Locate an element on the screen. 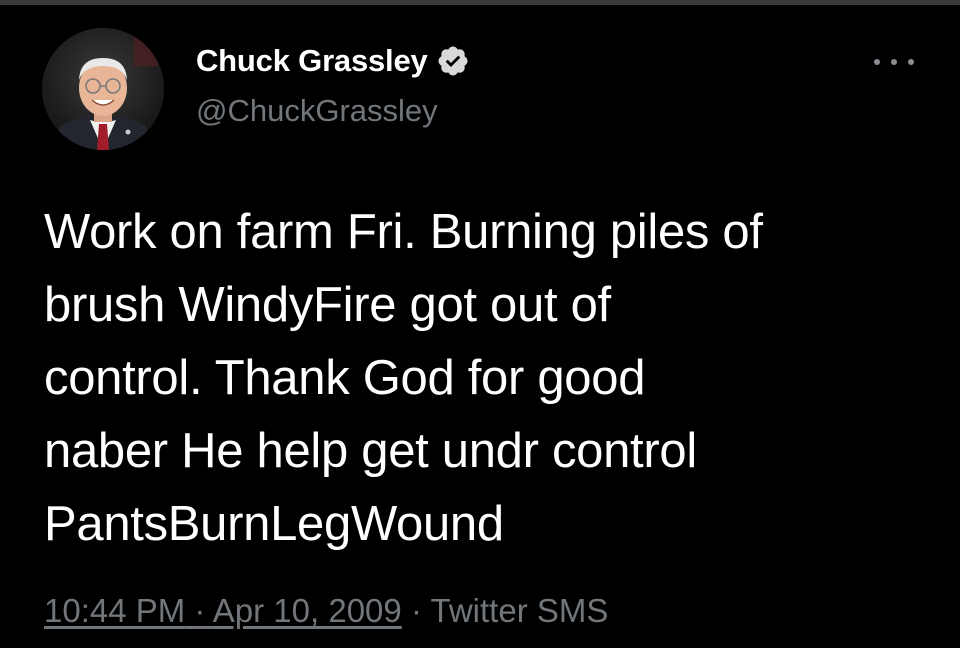 This screenshot has width=960, height=648. tweet-time: 10:44 PM is located at coordinates (115, 610).